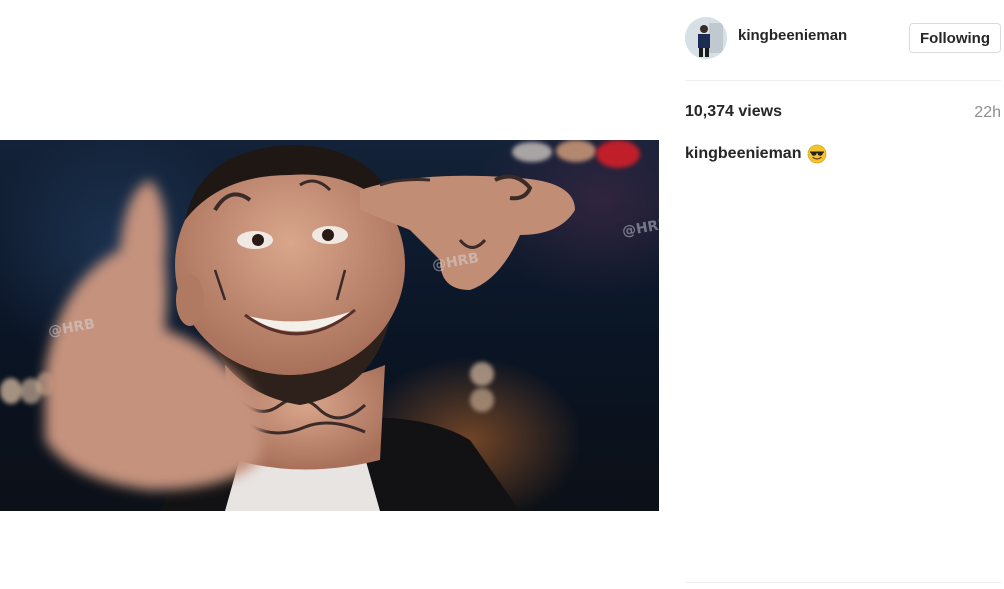  I want to click on following-button: Following, so click(955, 38).